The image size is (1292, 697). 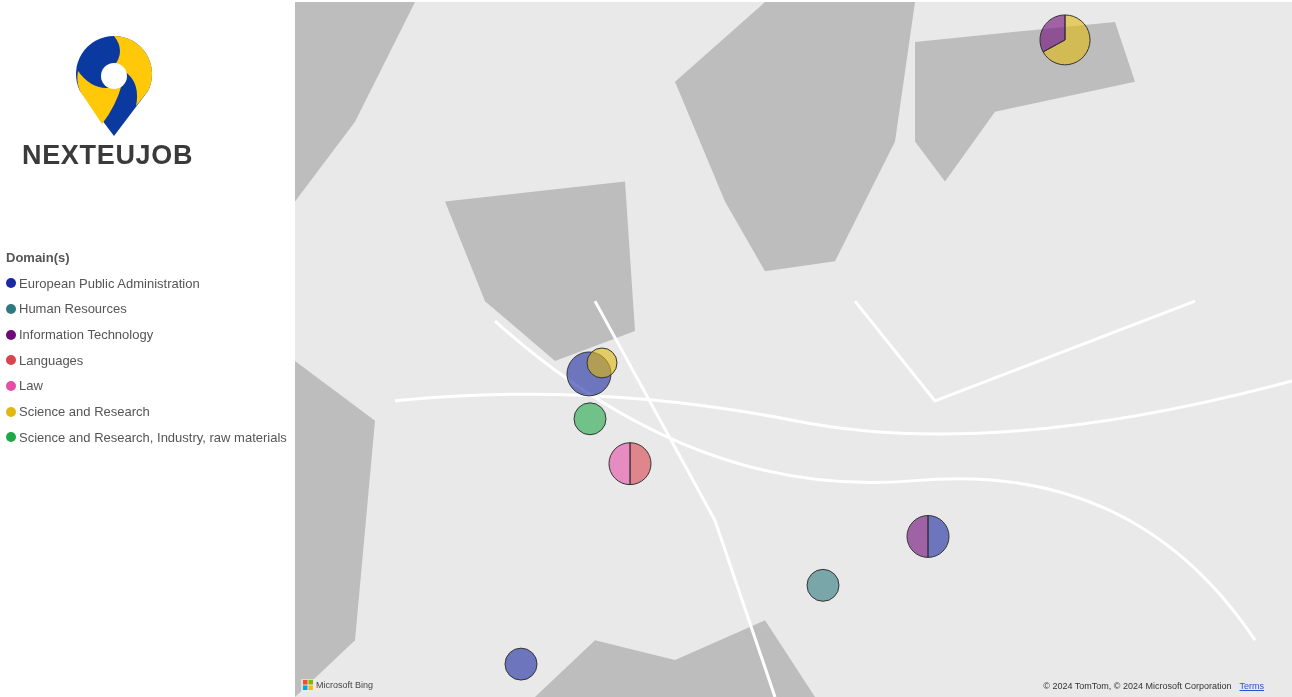 I want to click on windows-logo-icon, so click(x=308, y=685).